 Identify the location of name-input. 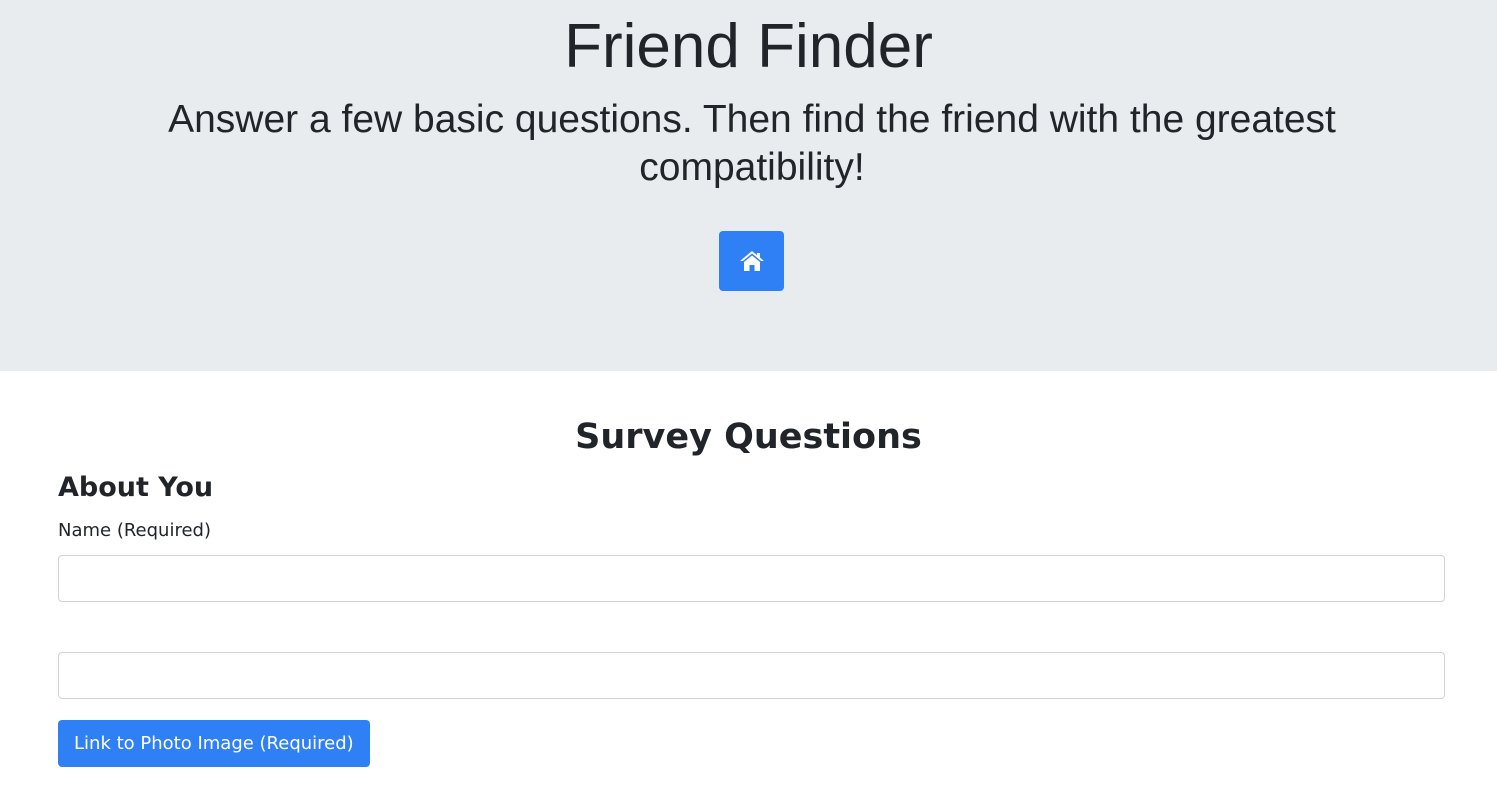
(751, 578).